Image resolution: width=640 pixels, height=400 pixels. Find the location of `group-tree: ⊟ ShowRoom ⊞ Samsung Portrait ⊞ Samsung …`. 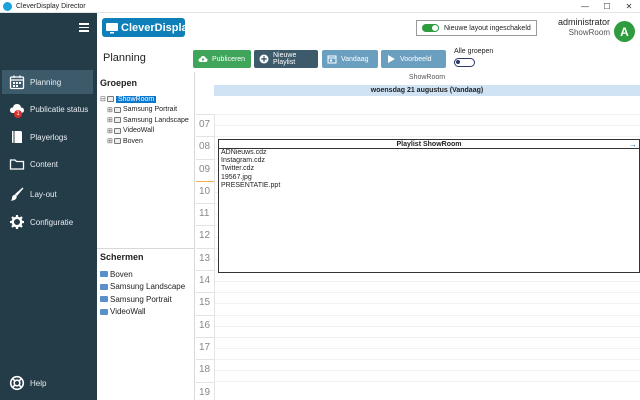

group-tree: ⊟ ShowRoom ⊞ Samsung Portrait ⊞ Samsung … is located at coordinates (147, 120).